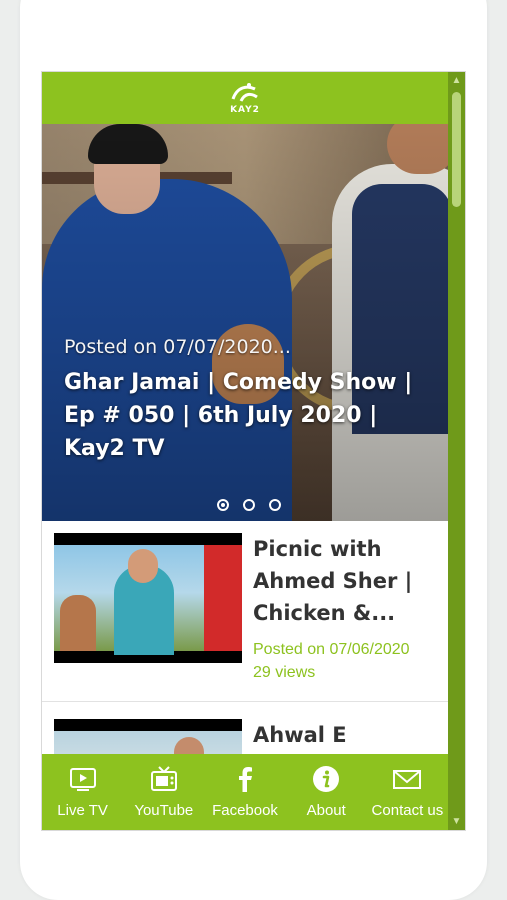  Describe the element at coordinates (245, 810) in the screenshot. I see `tab-label: Facebook` at that location.